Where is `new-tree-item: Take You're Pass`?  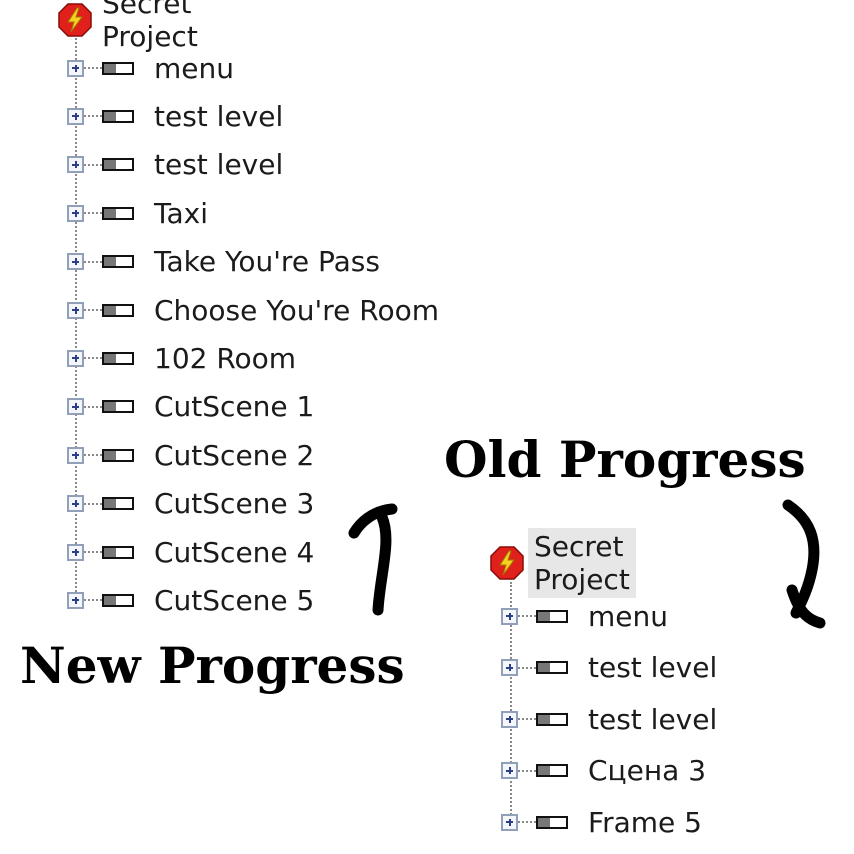 new-tree-item: Take You're Pass is located at coordinates (223, 262).